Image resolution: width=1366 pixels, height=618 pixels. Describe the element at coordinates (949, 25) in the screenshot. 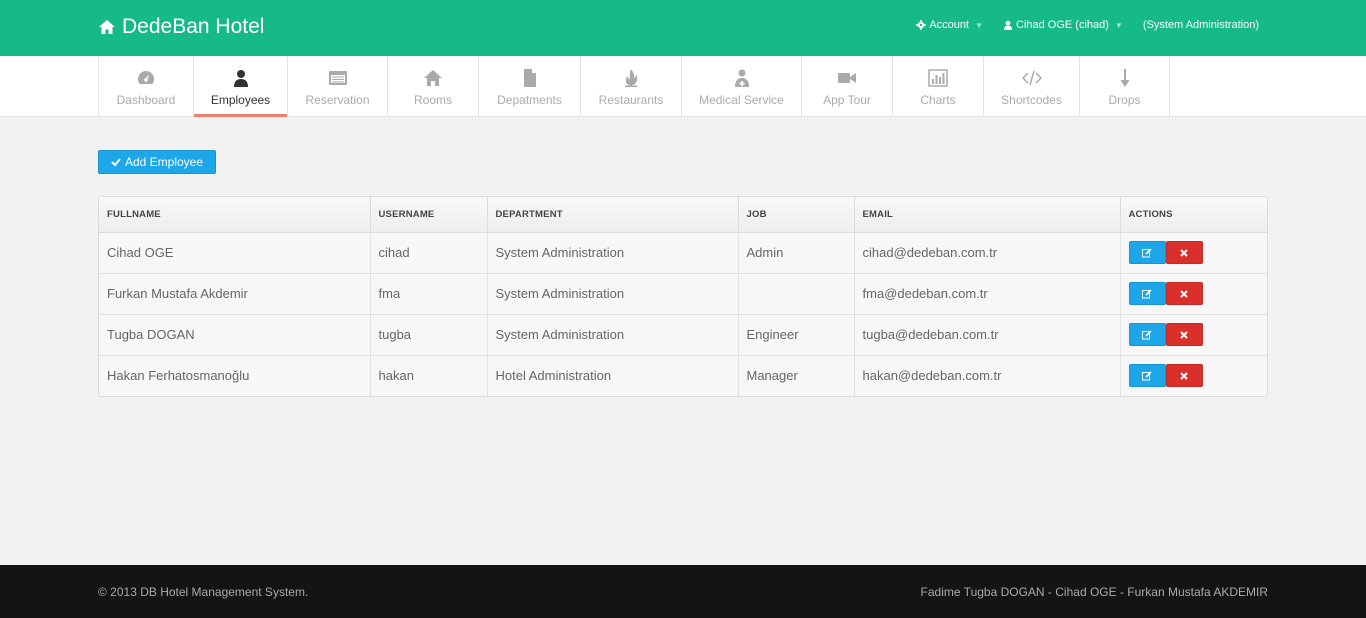

I see `account-menu: Account ▼` at that location.